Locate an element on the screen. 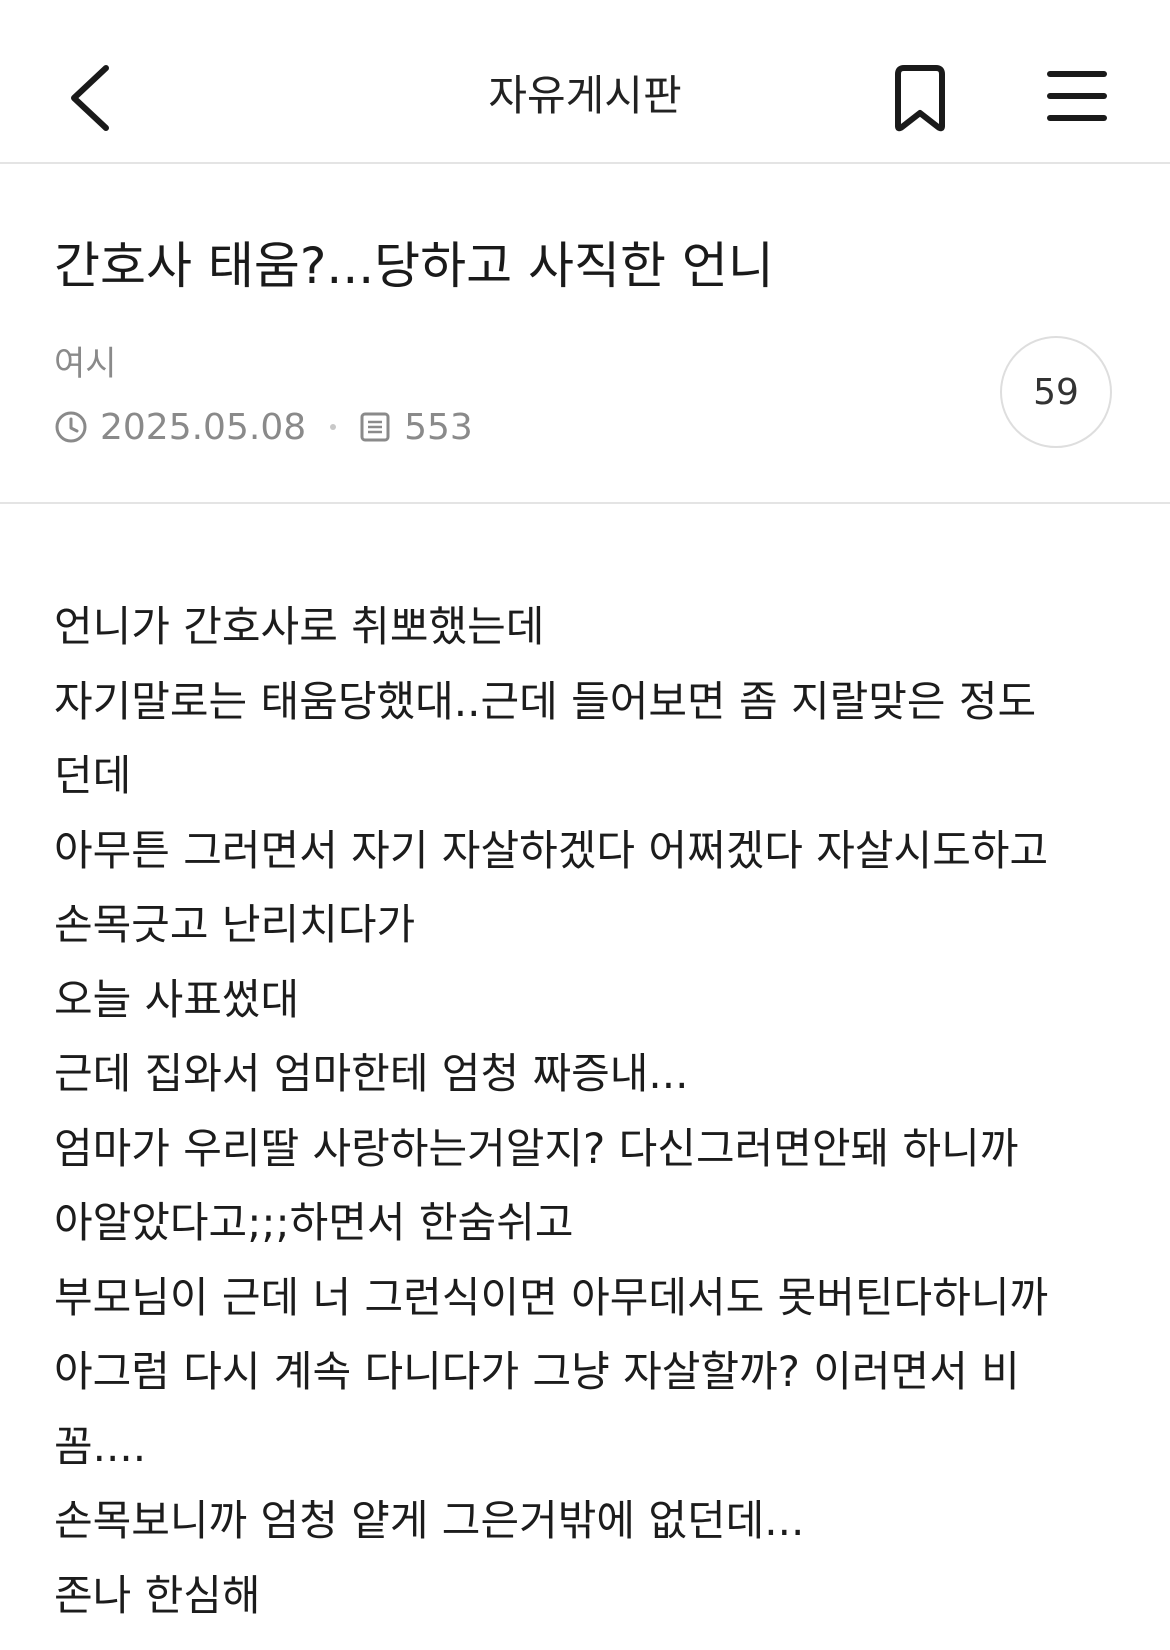  body-line: 자기말로는 태움당했대..근데 들어보면 좀 지랄맞은 정도 is located at coordinates (545, 701).